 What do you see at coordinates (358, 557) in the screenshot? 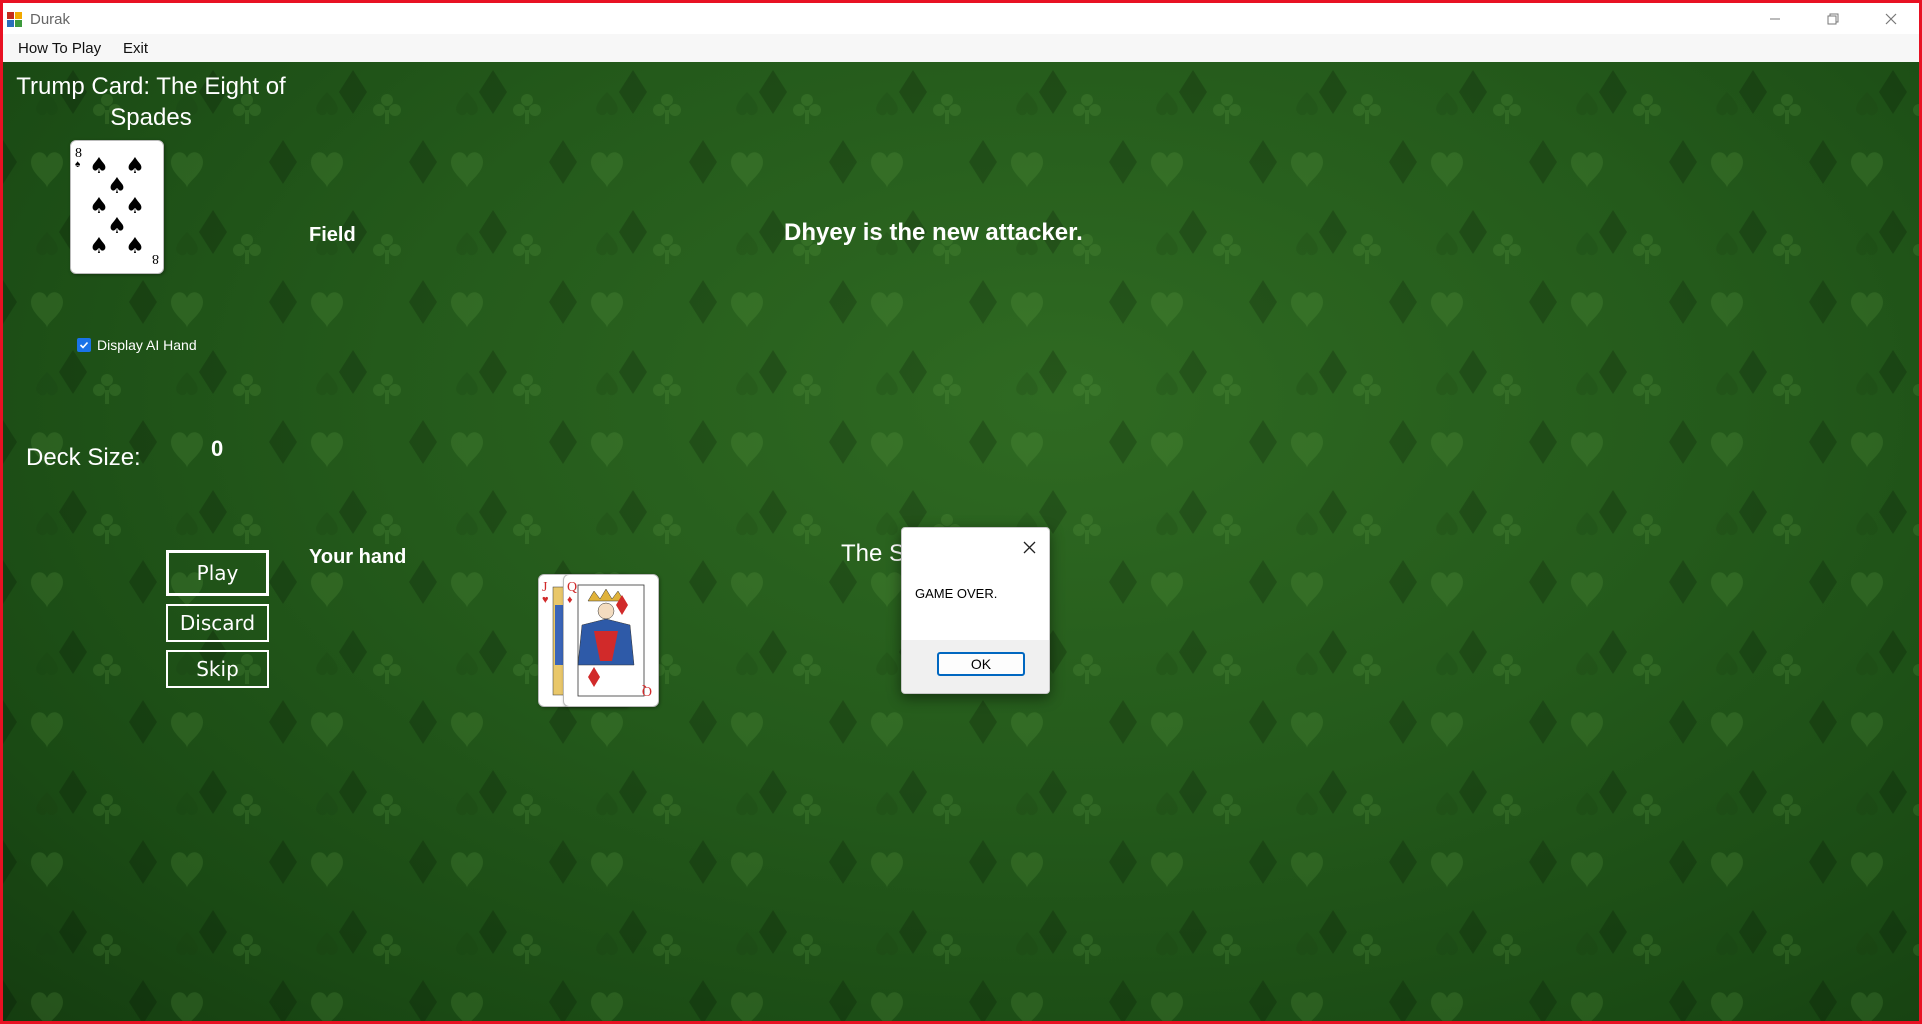
I see `your-hand-label: Your hand` at bounding box center [358, 557].